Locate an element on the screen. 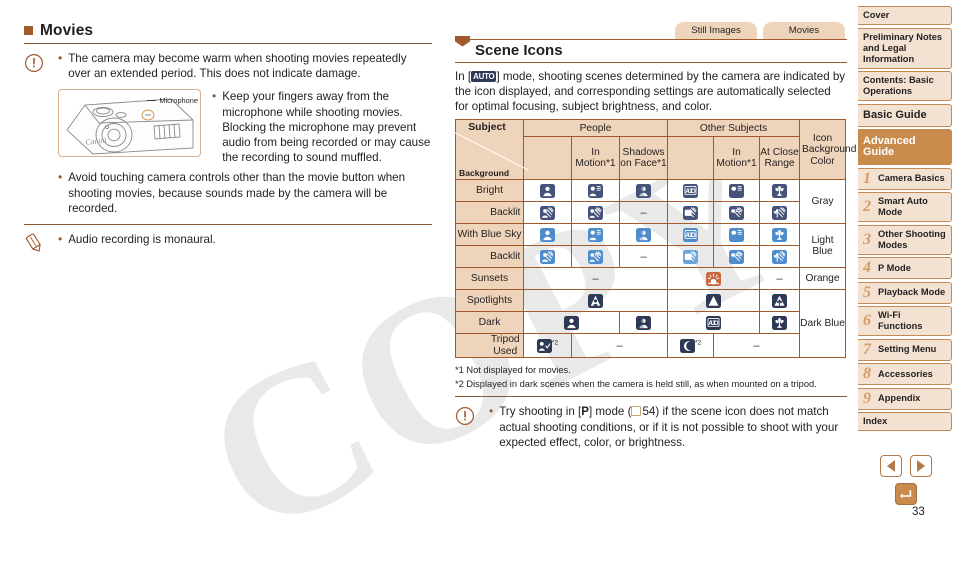  spotlight-person-icon is located at coordinates (595, 300).